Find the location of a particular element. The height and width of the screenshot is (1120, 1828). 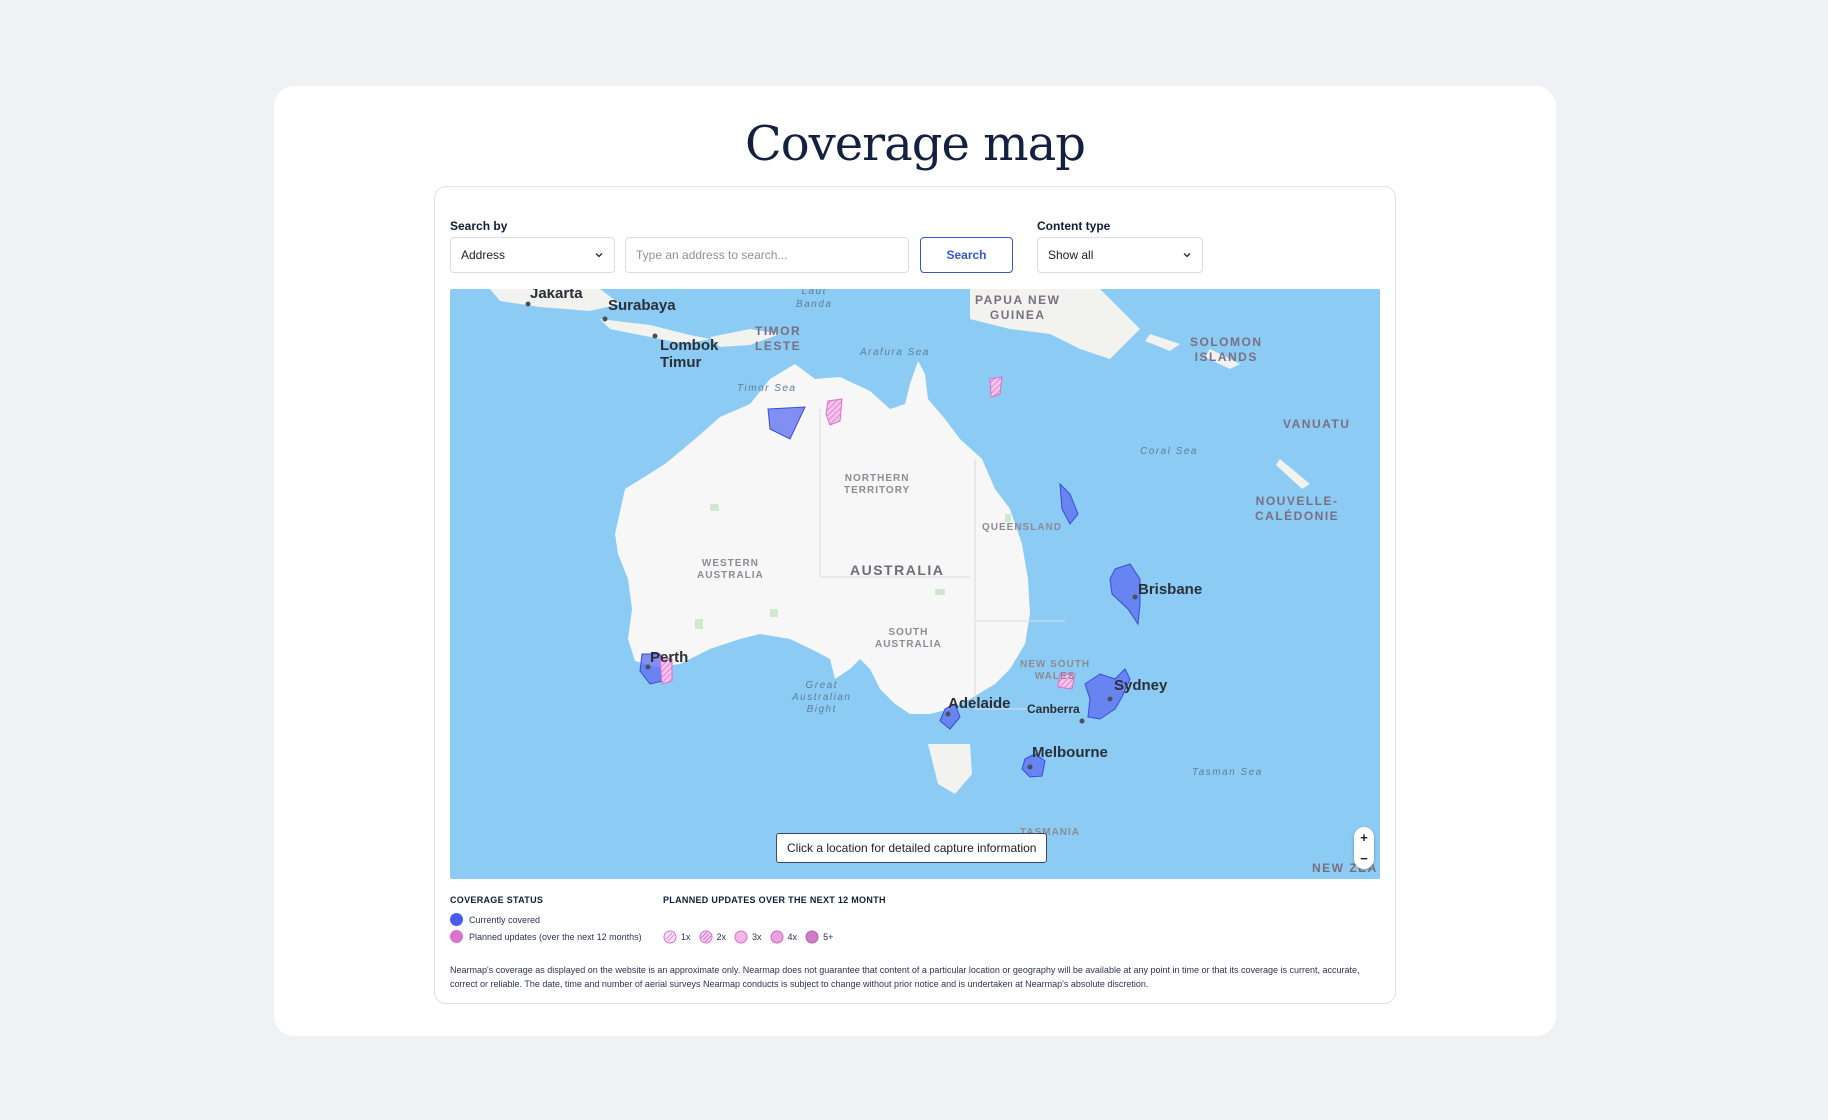

region-label: WESTERN AUSTRALIA is located at coordinates (730, 569).